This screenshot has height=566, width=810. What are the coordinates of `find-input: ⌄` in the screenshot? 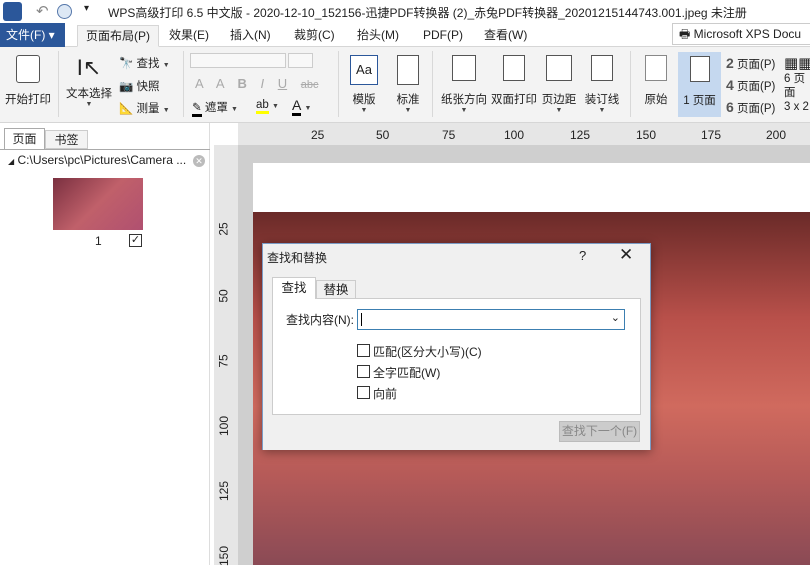 It's located at (491, 319).